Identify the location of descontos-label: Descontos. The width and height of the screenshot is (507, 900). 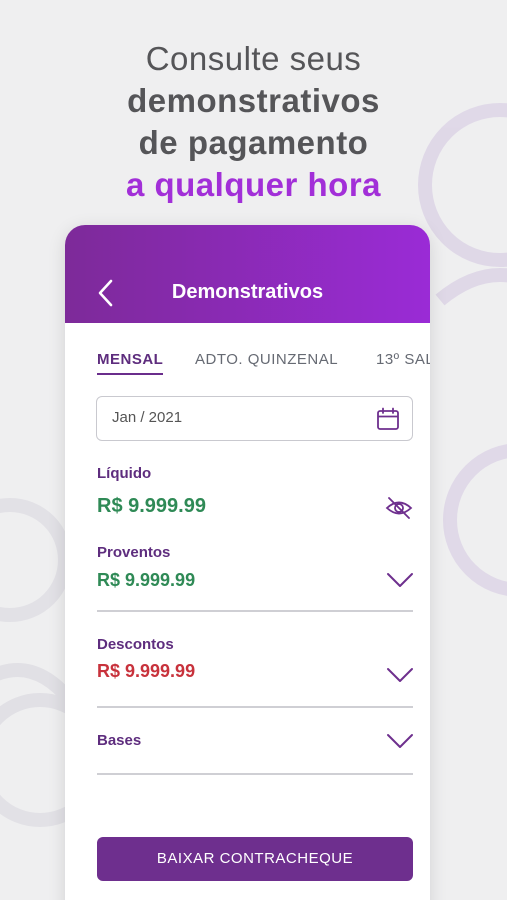
(135, 644).